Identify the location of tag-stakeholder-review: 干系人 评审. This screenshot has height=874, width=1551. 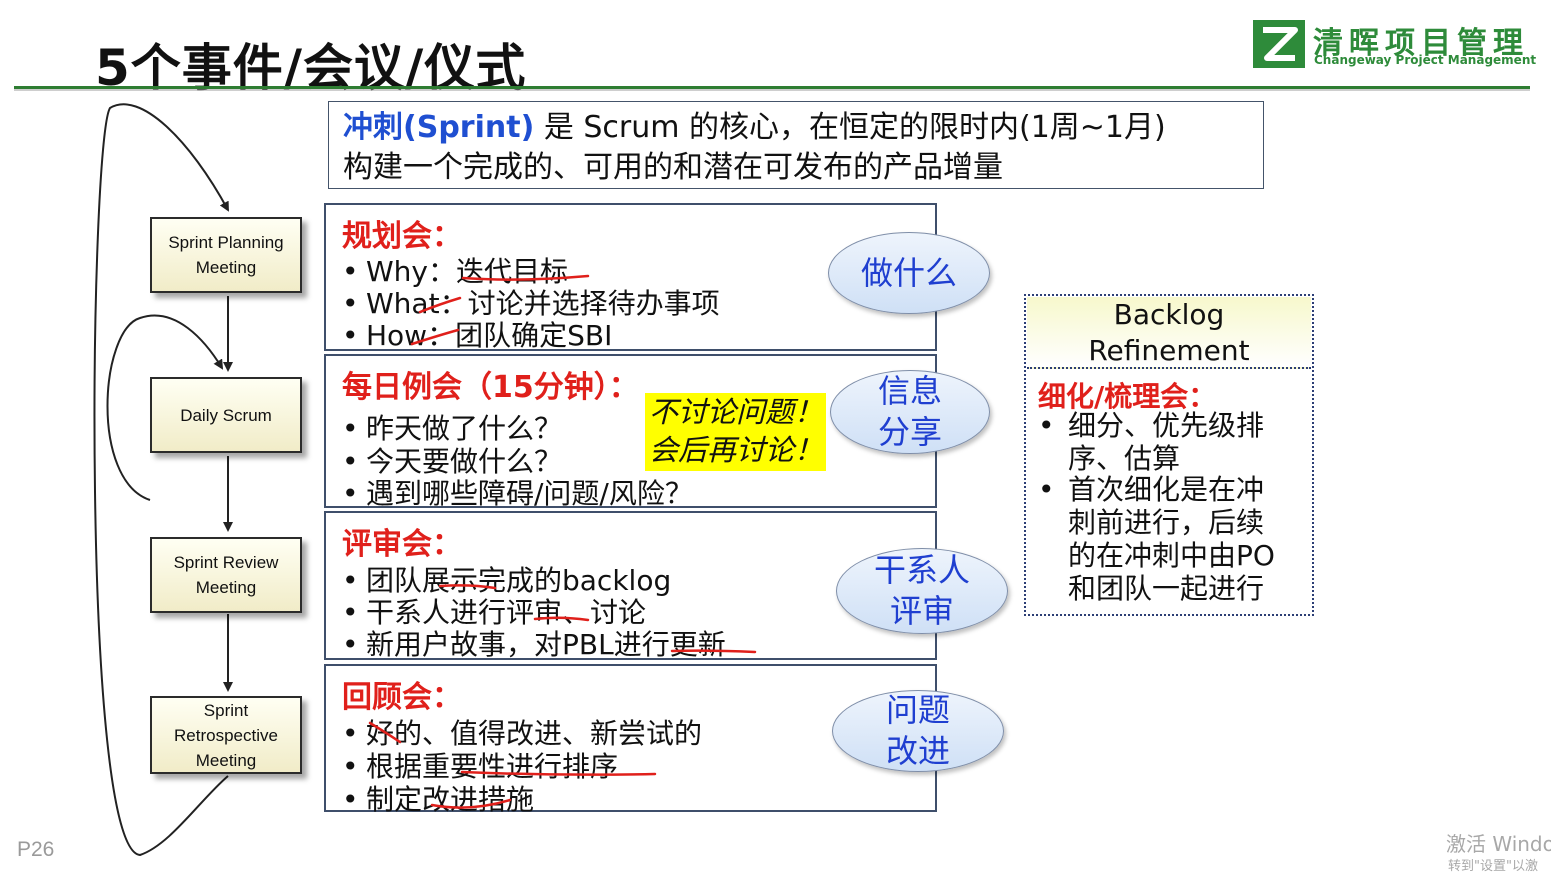
(922, 591).